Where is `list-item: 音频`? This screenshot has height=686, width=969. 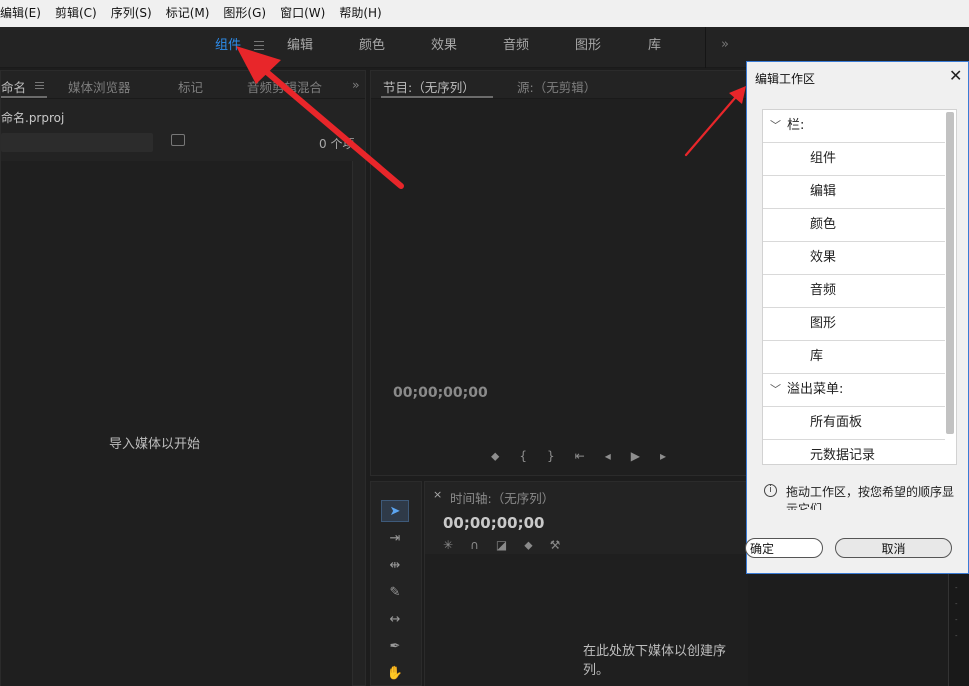
list-item: 音频 is located at coordinates (854, 291).